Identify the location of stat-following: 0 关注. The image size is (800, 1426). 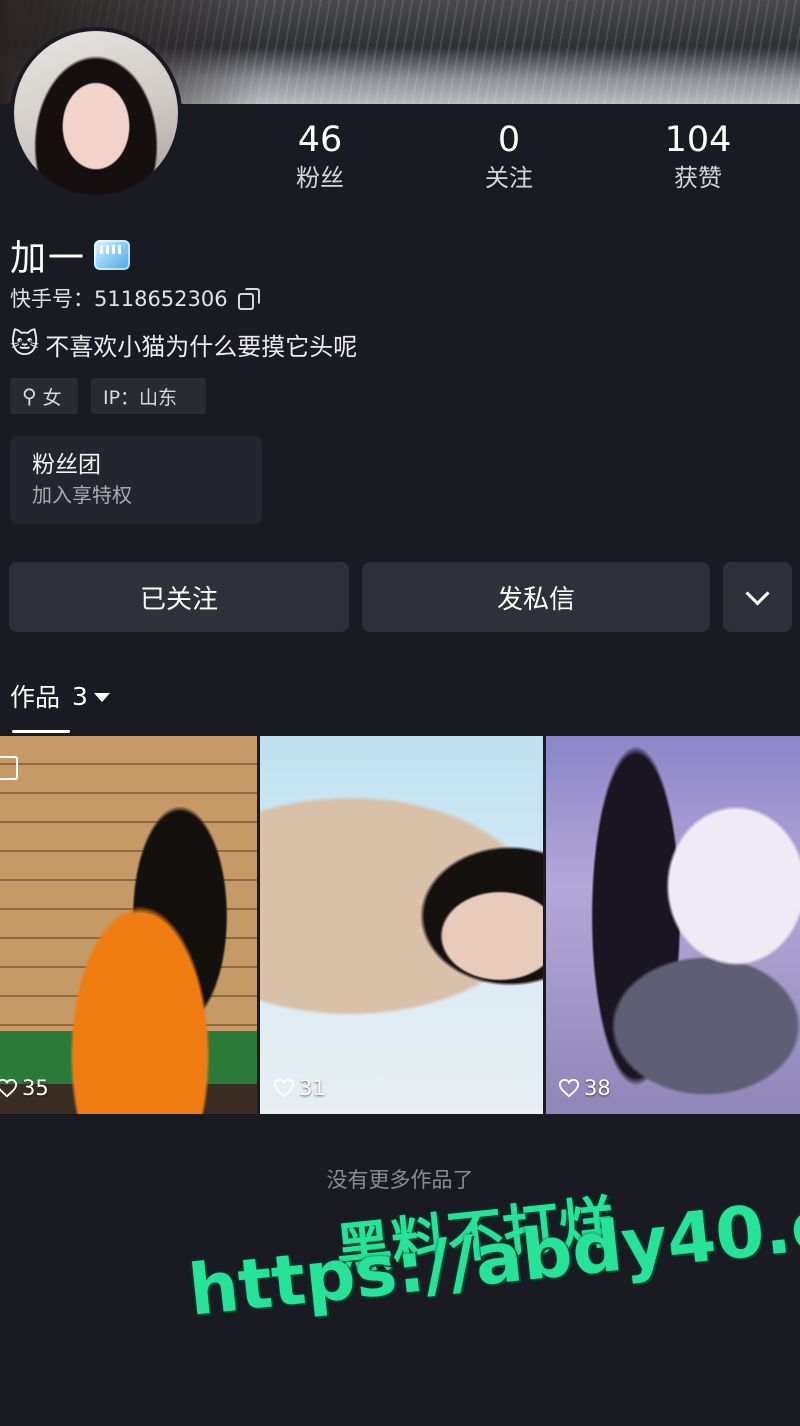
(509, 156).